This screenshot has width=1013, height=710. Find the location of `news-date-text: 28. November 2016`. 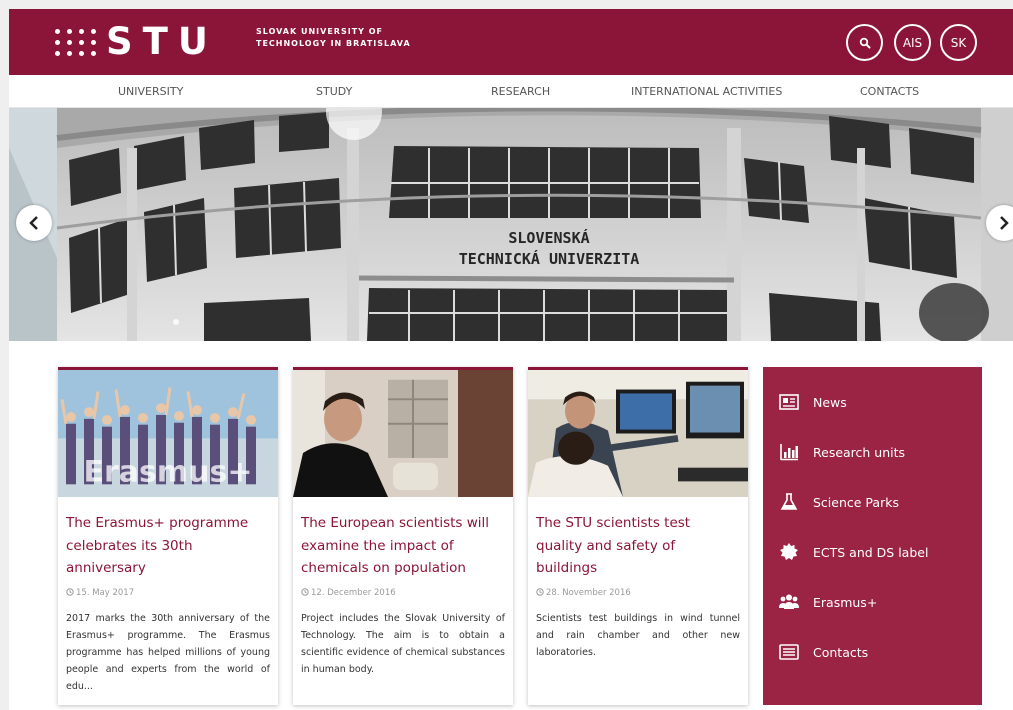

news-date-text: 28. November 2016 is located at coordinates (588, 592).